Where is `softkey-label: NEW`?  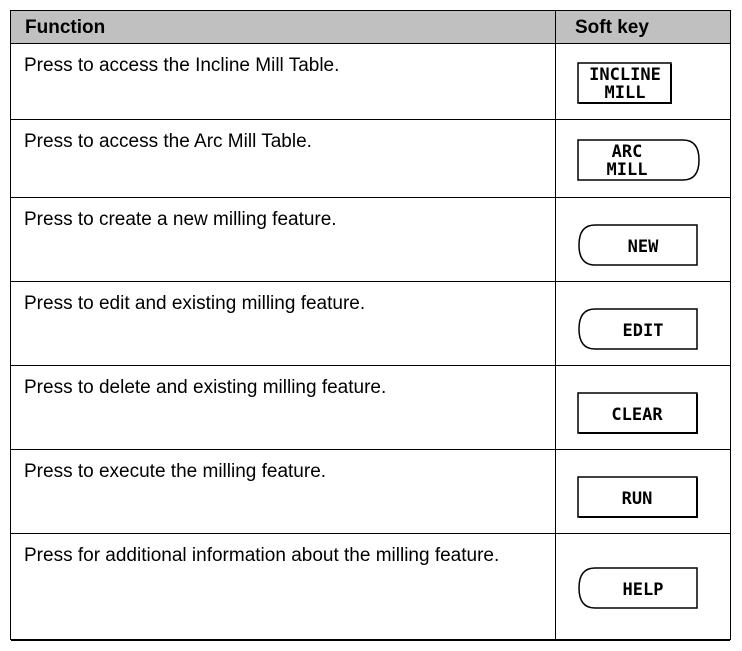 softkey-label: NEW is located at coordinates (643, 247).